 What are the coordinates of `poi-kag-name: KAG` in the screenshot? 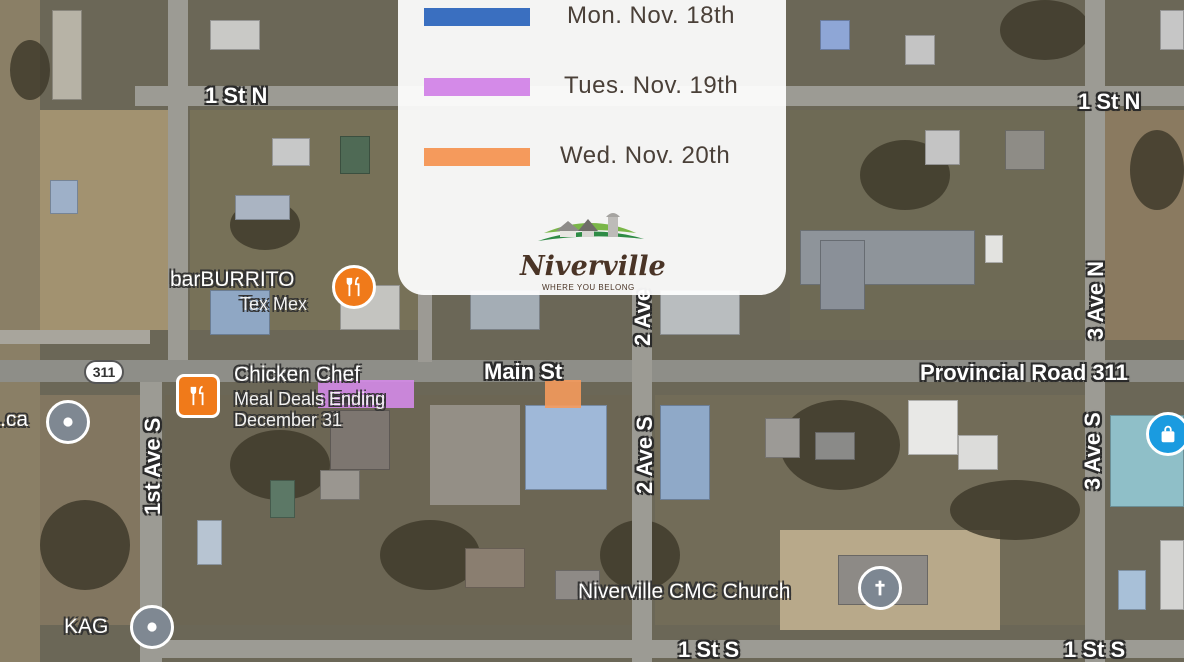 It's located at (86, 627).